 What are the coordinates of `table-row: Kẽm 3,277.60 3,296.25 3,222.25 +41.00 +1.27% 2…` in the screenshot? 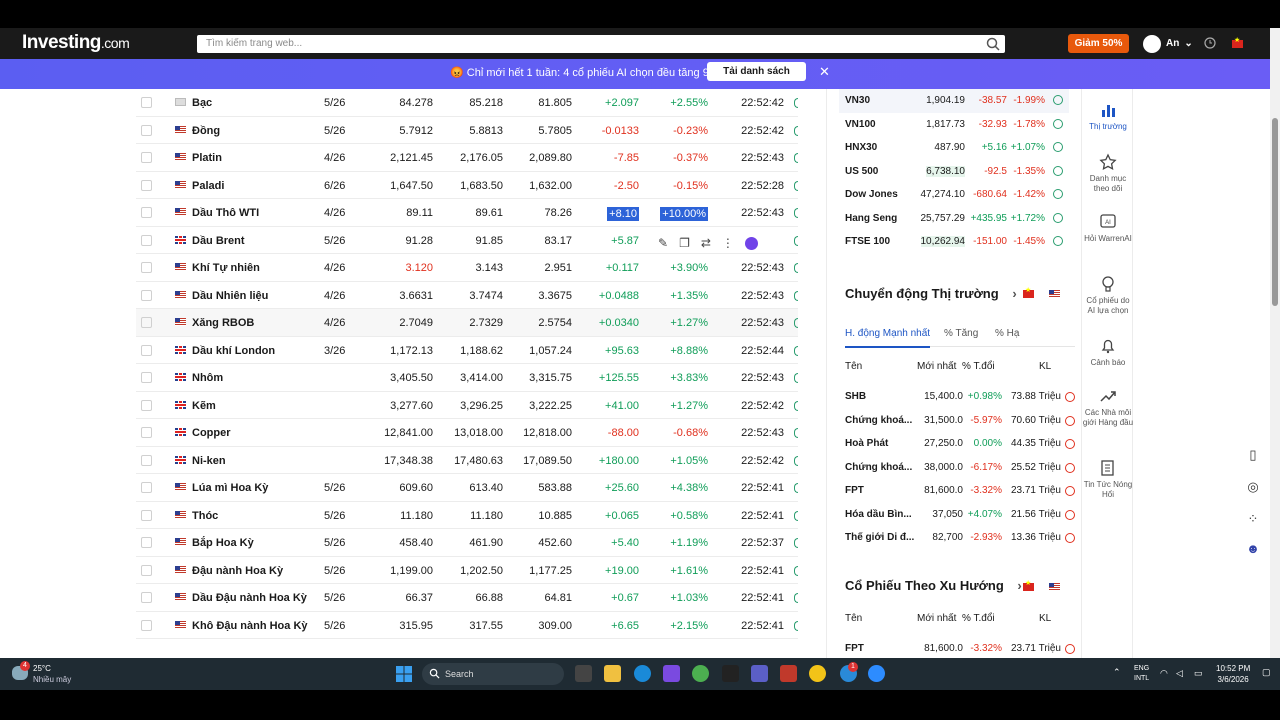 It's located at (467, 405).